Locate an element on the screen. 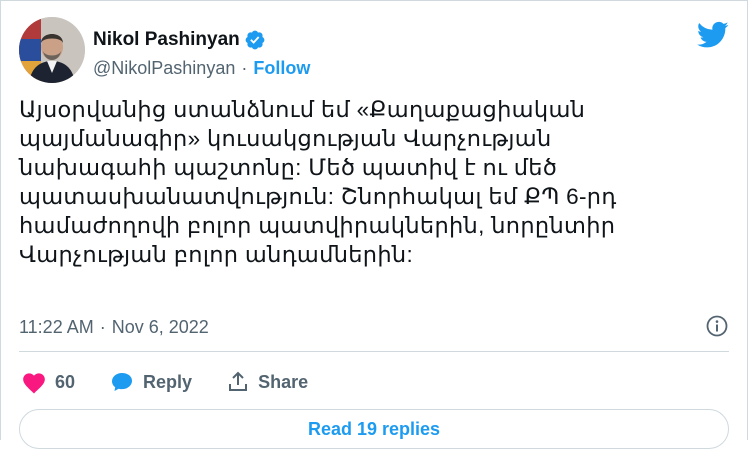 The width and height of the screenshot is (750, 449). reply-label: Reply is located at coordinates (168, 381).